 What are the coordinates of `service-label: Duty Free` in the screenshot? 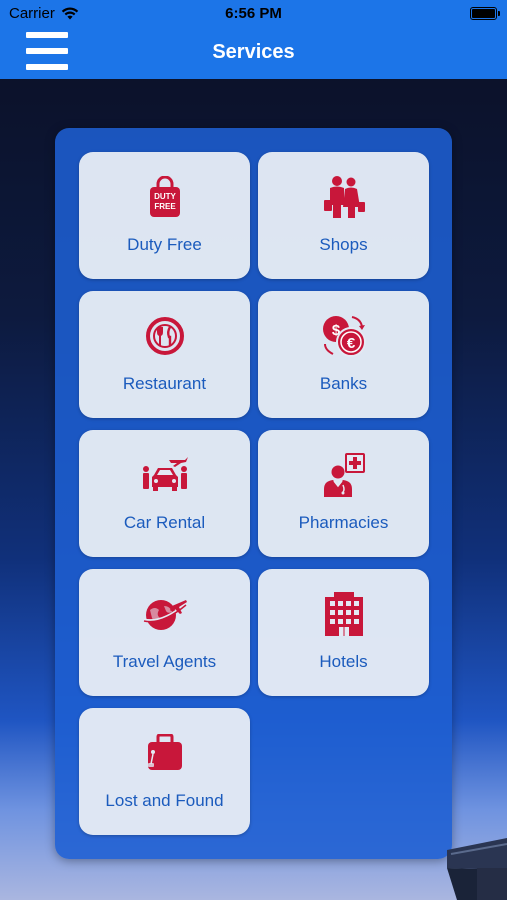 It's located at (164, 244).